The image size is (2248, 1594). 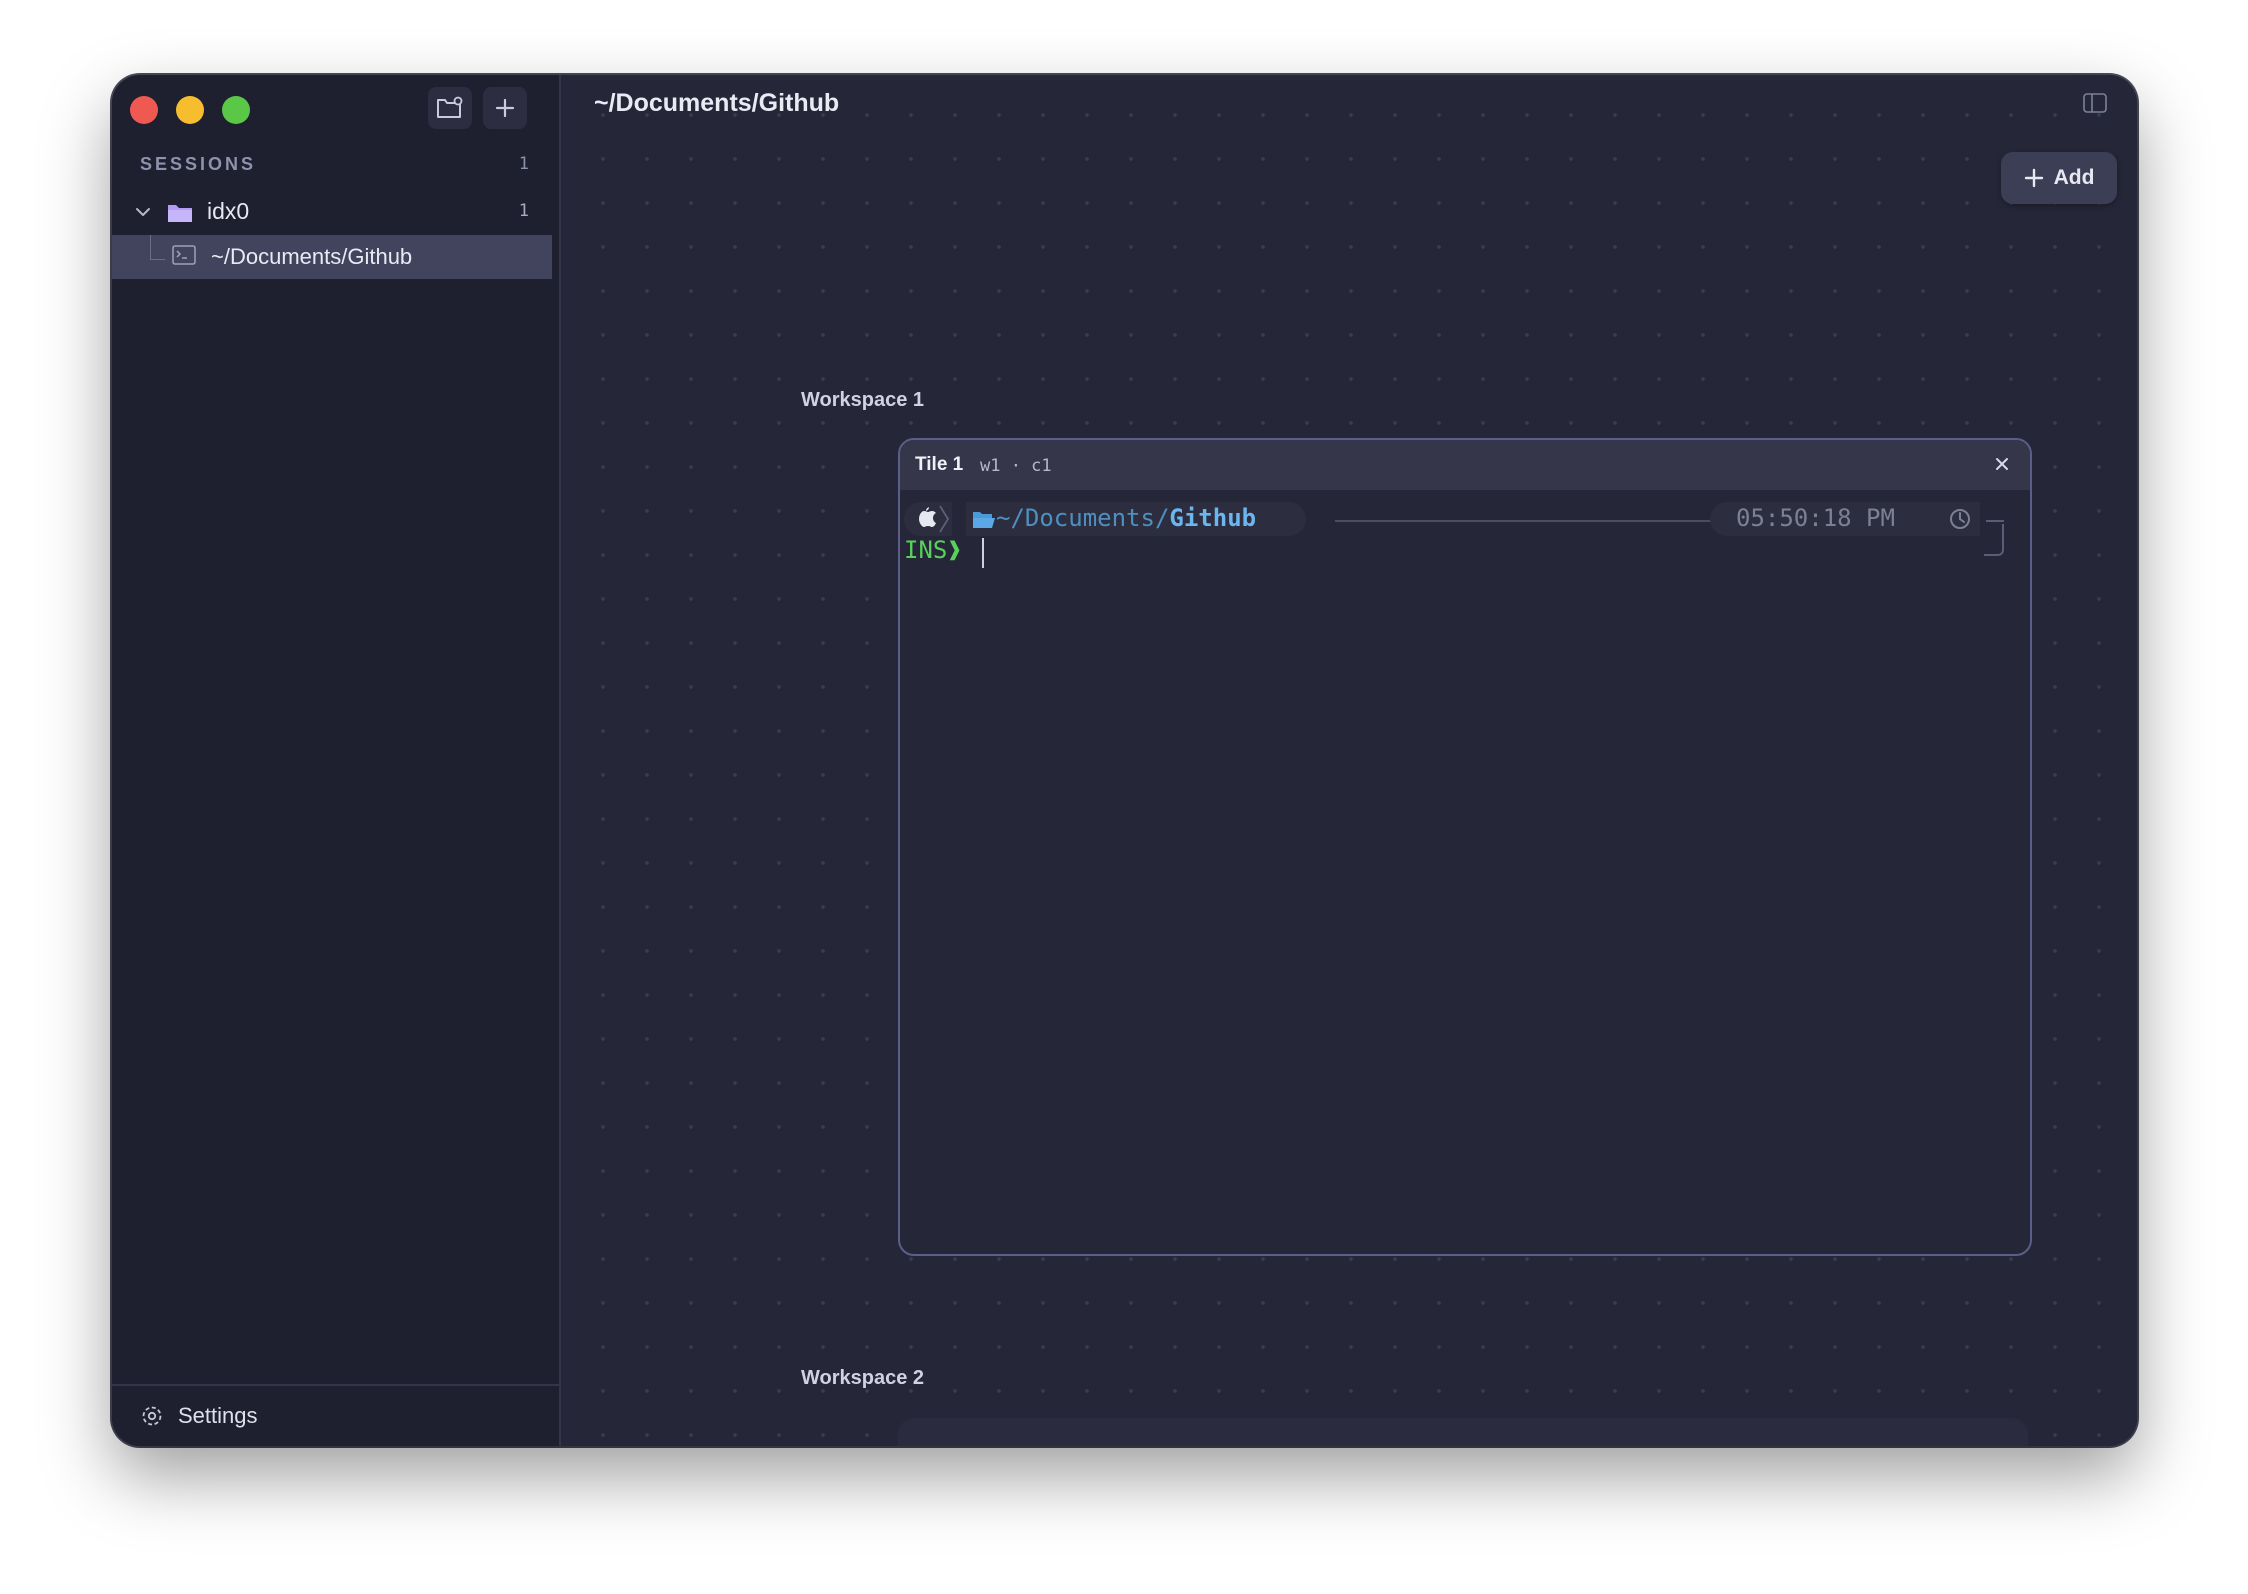 I want to click on sessions-header: SESSIONS 1, so click(x=334, y=164).